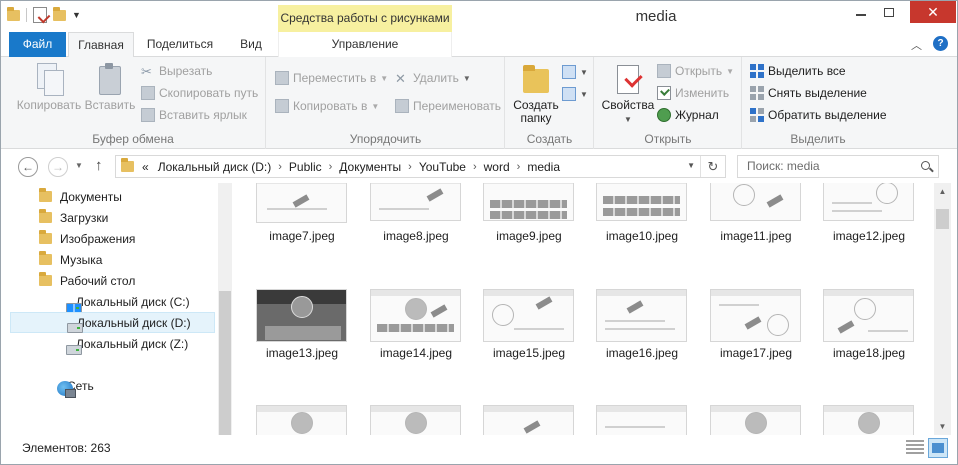  What do you see at coordinates (199, 93) in the screenshot?
I see `copy-path-button: Скопировать путь` at bounding box center [199, 93].